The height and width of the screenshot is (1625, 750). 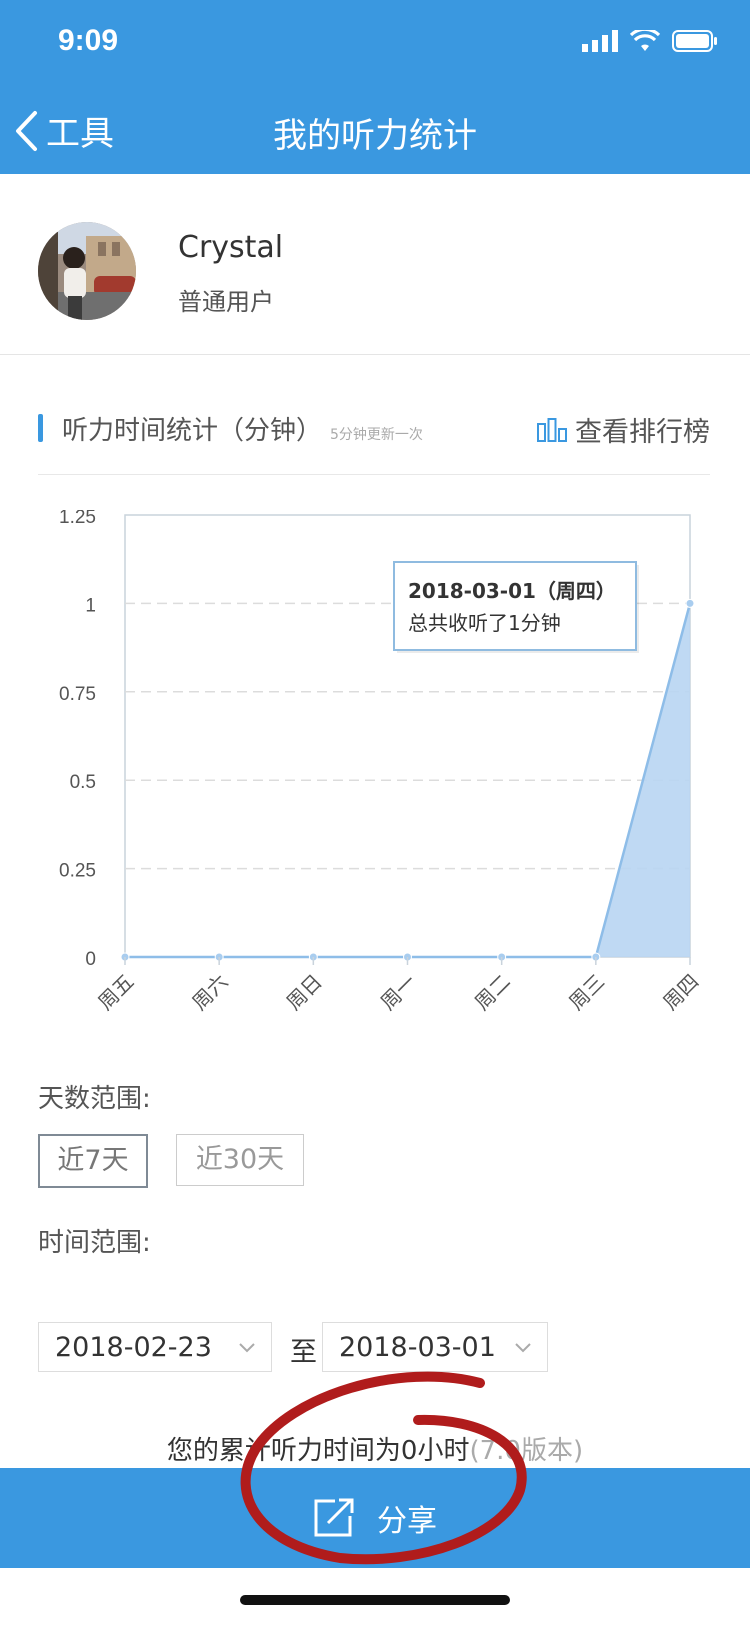 What do you see at coordinates (94, 1243) in the screenshot?
I see `time-range-label: 时间范围:` at bounding box center [94, 1243].